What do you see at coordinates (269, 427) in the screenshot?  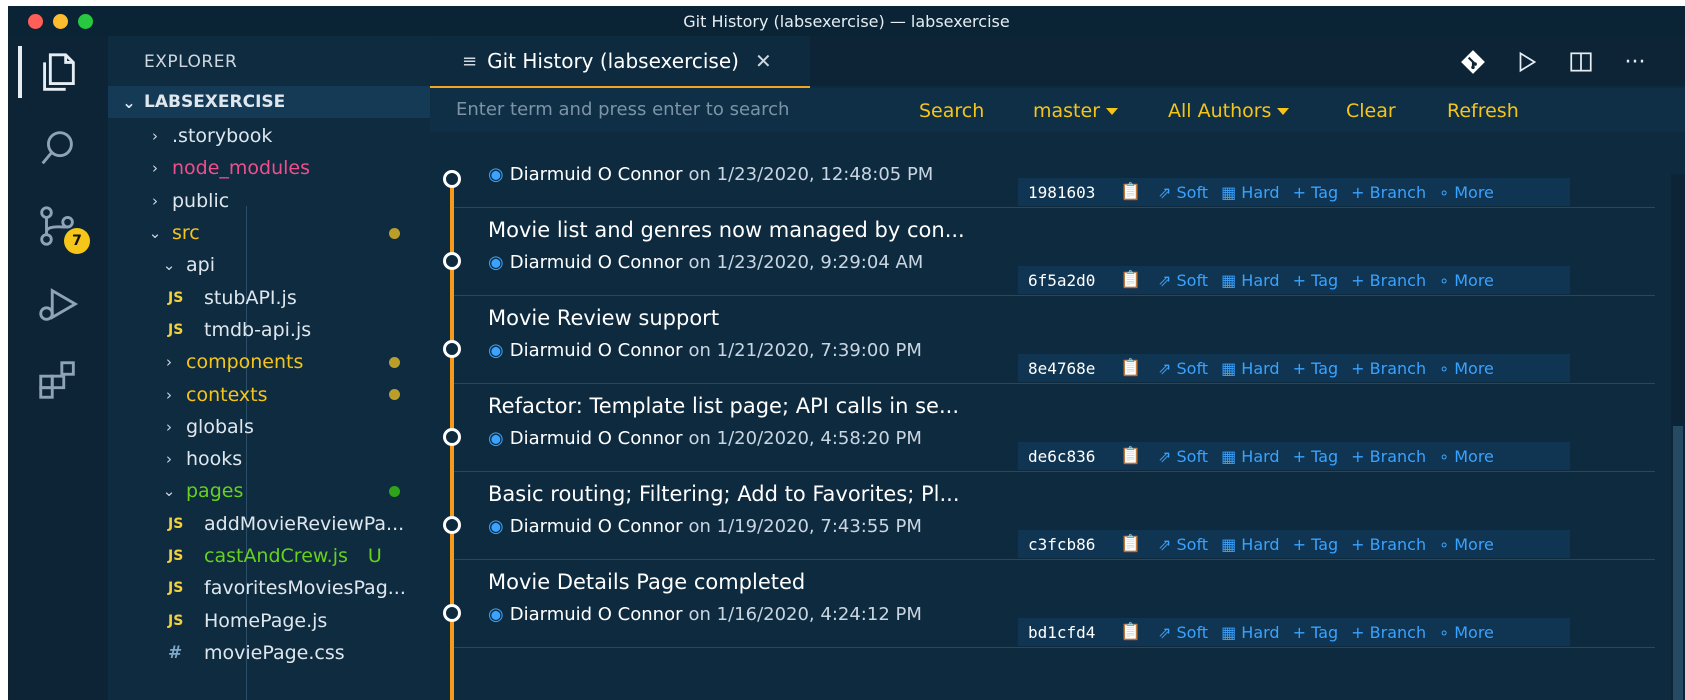 I see `tree-folder: › globals` at bounding box center [269, 427].